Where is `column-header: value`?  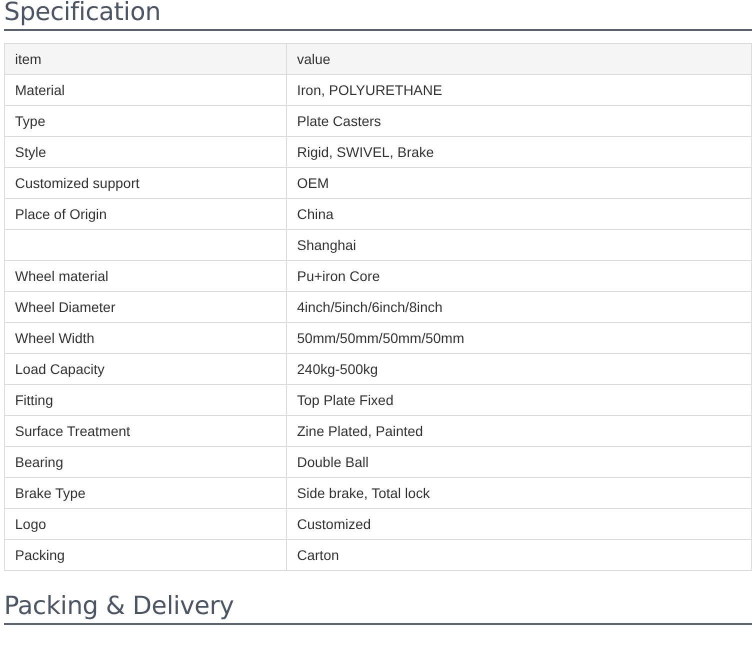 column-header: value is located at coordinates (313, 59).